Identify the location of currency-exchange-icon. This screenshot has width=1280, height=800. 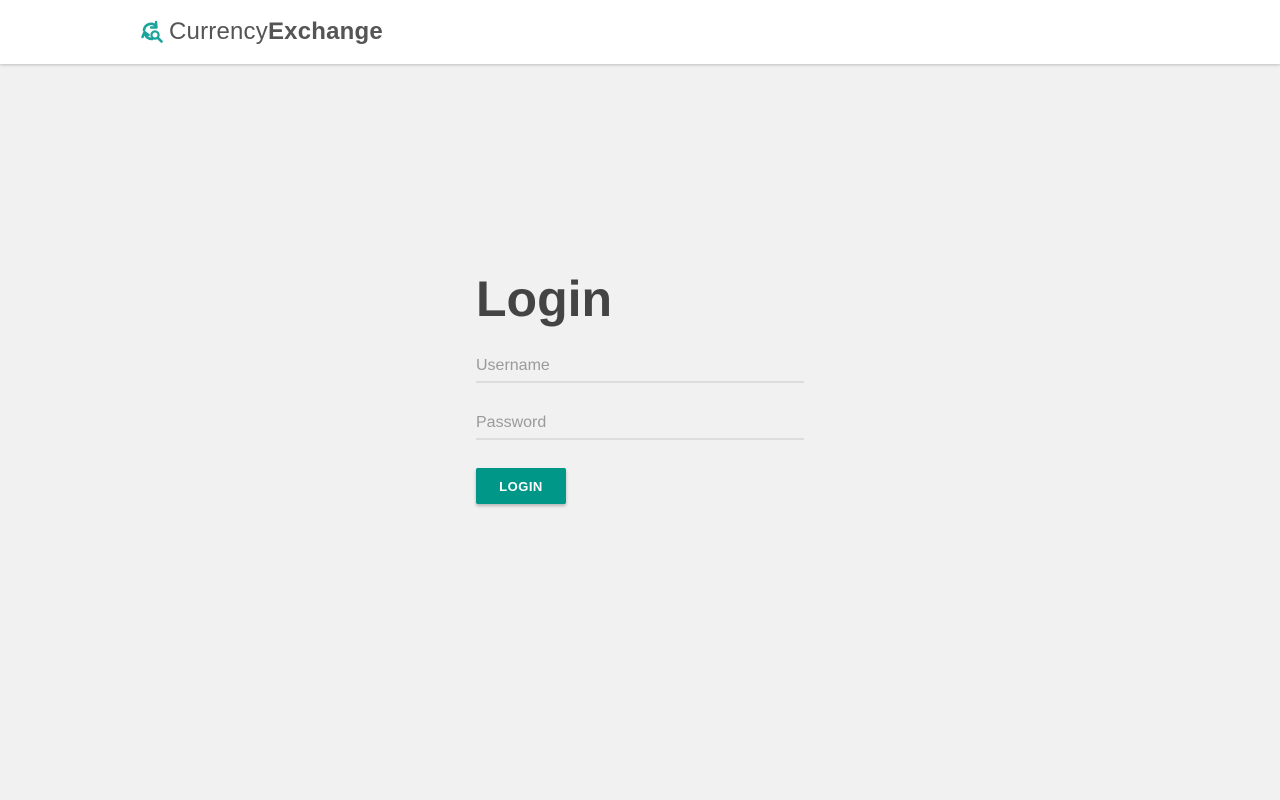
(152, 31).